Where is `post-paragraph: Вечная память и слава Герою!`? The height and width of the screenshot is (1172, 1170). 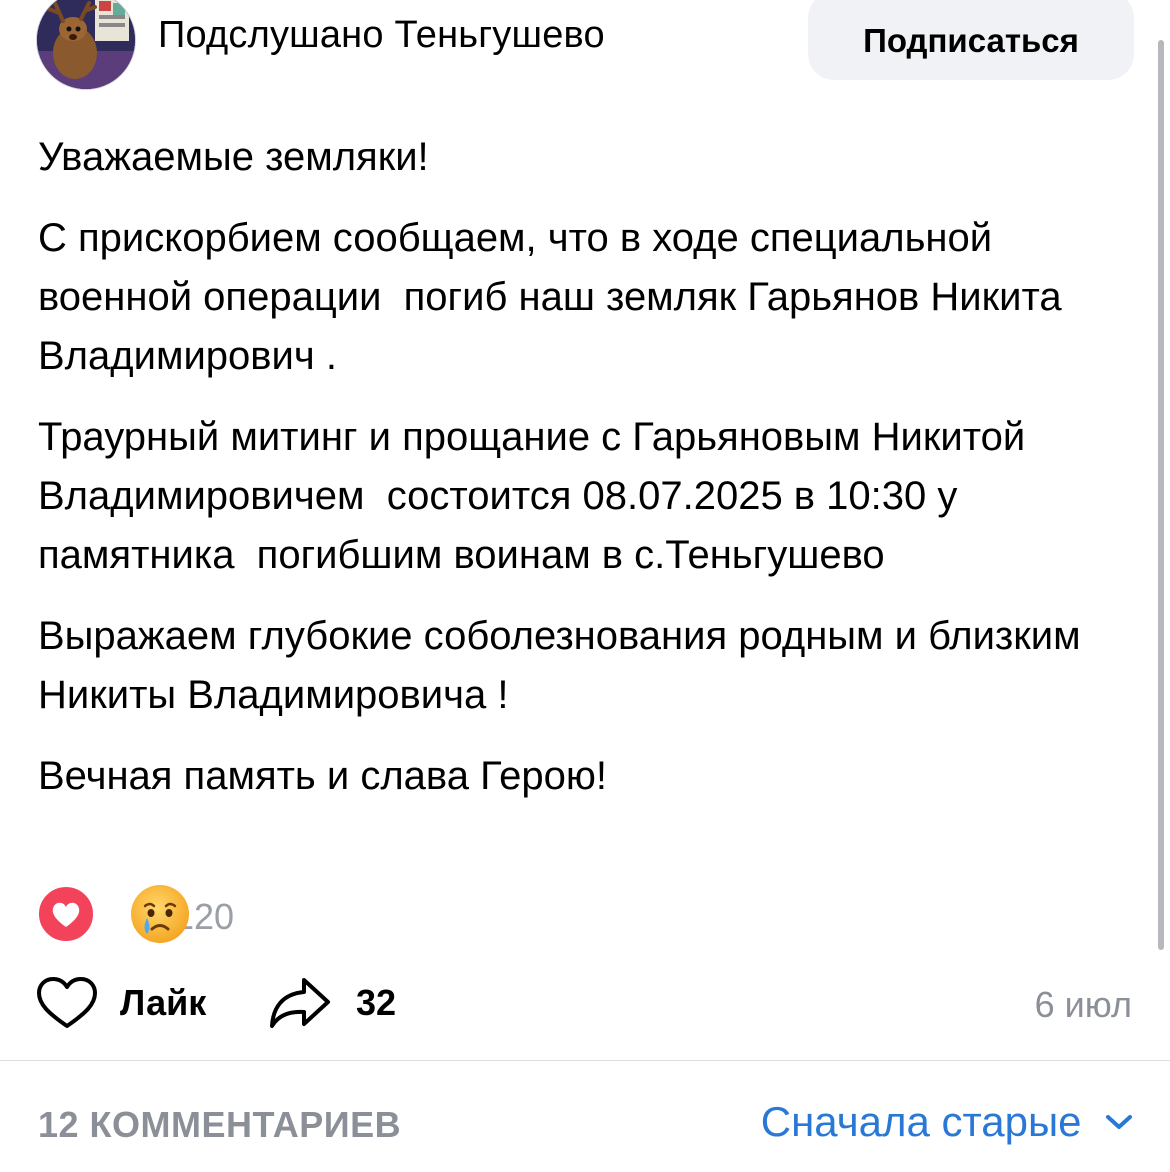 post-paragraph: Вечная память и слава Герою! is located at coordinates (322, 776).